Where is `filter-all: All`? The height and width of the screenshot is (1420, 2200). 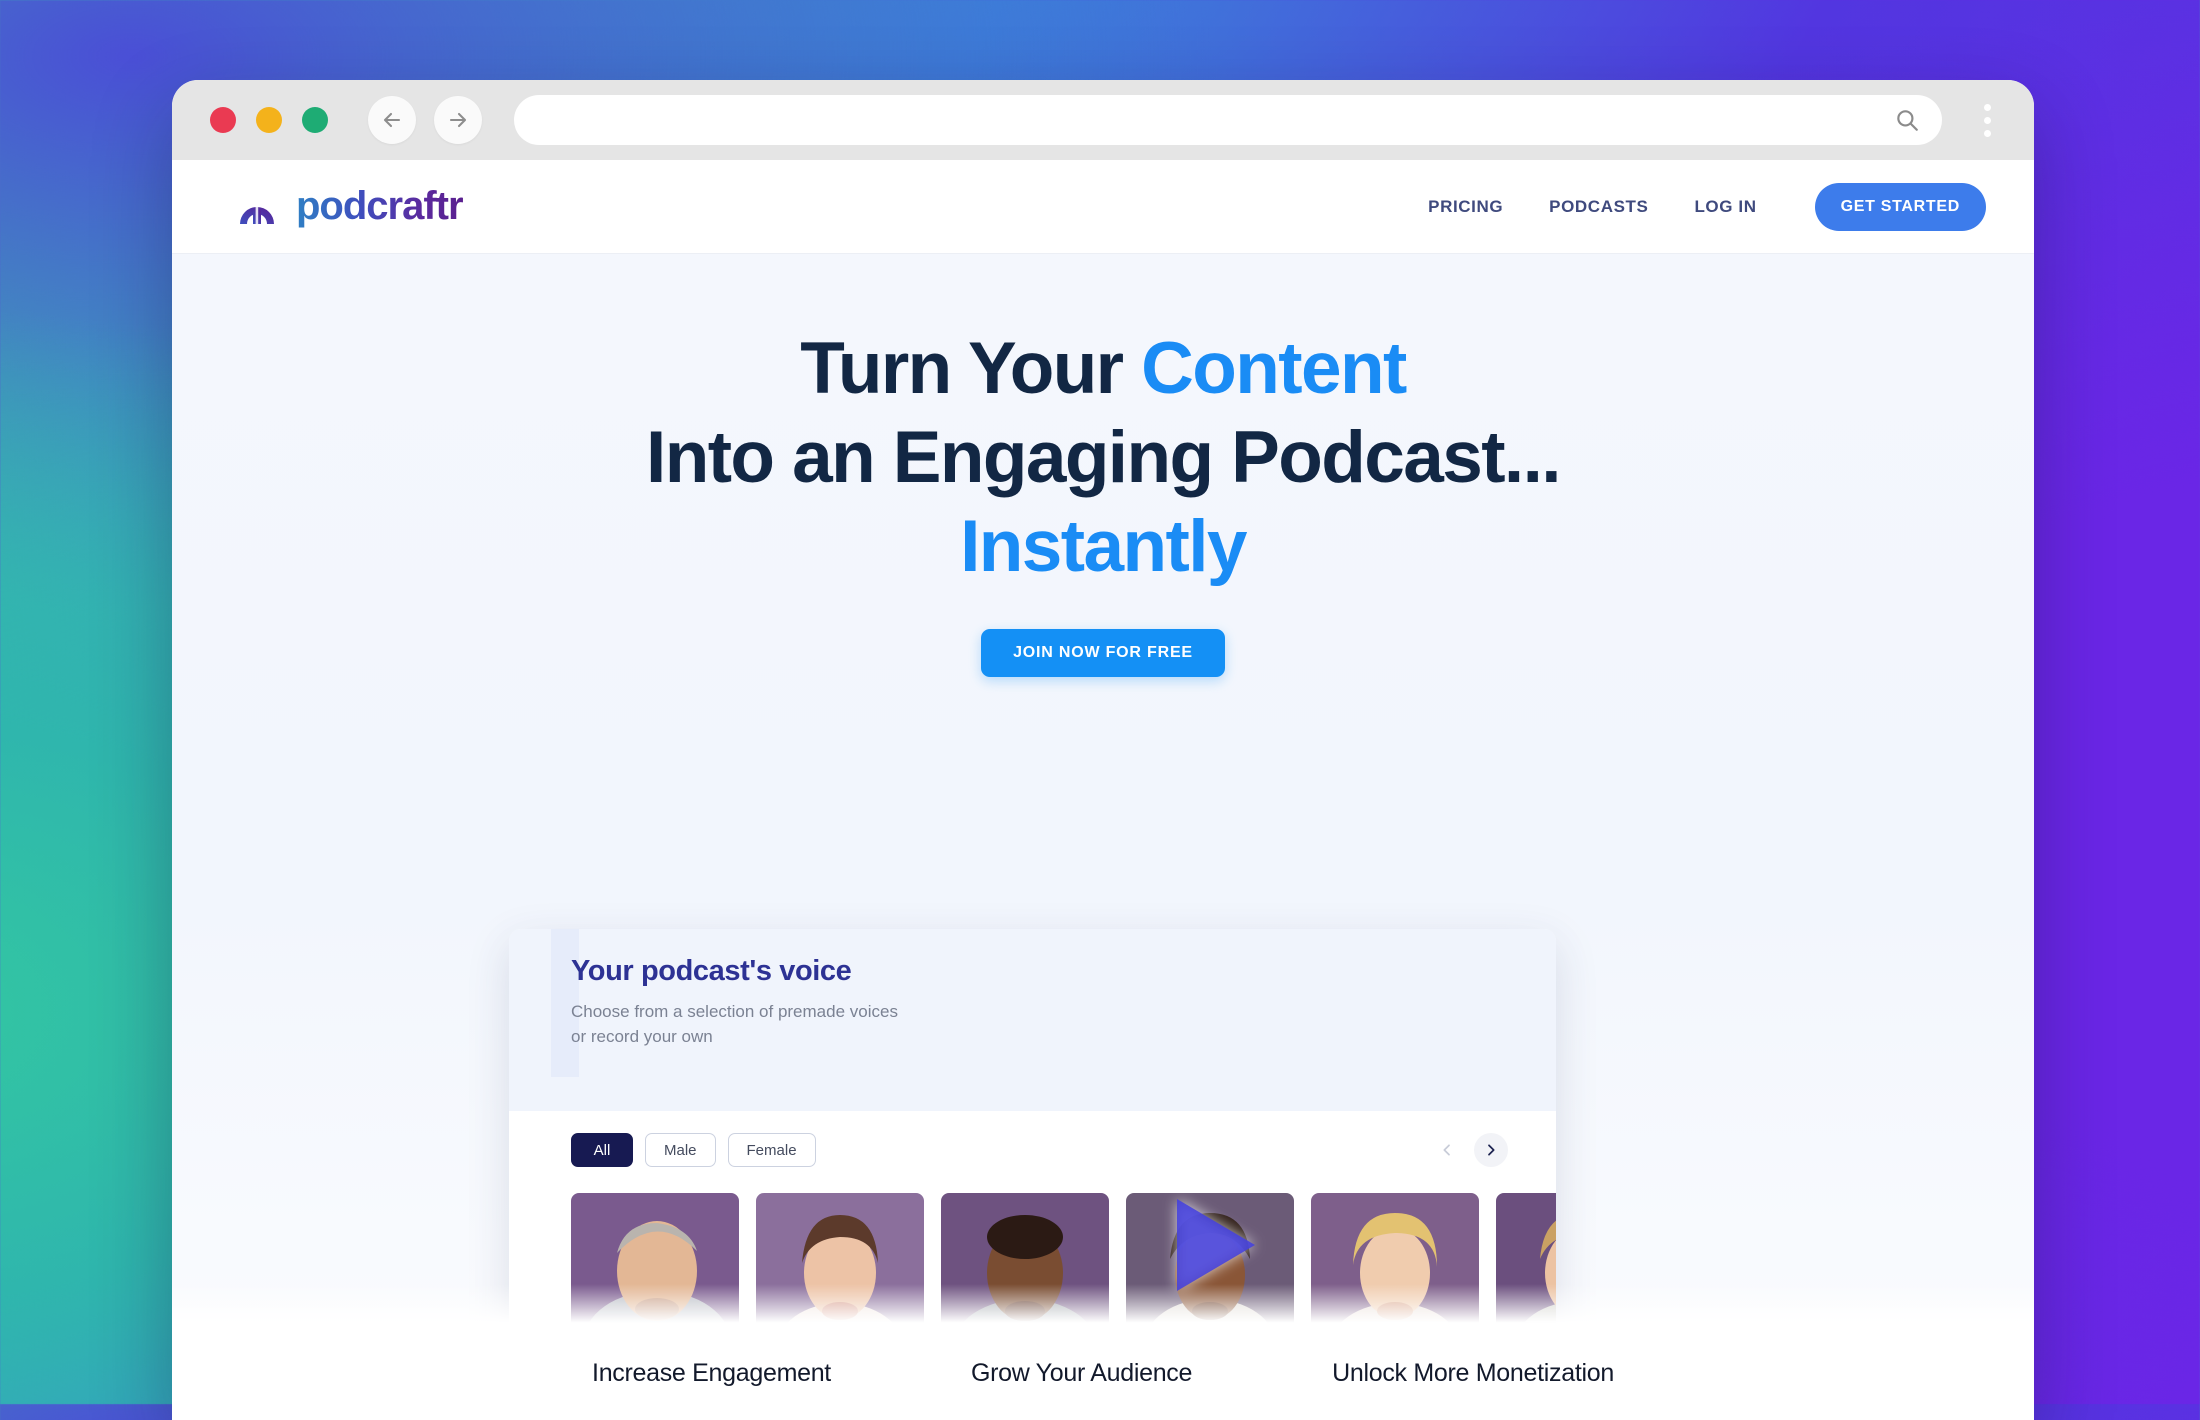 filter-all: All is located at coordinates (602, 1150).